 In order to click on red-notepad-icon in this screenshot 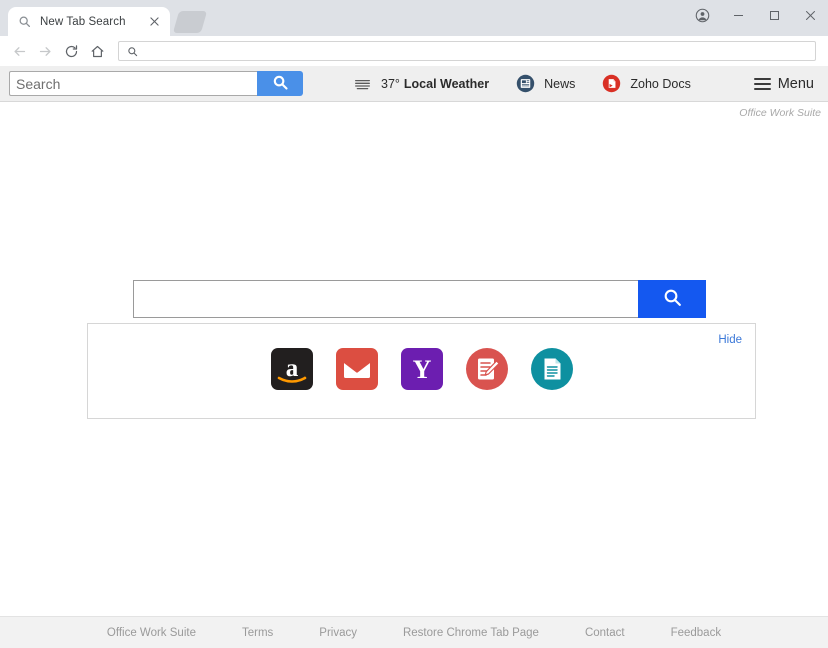, I will do `click(486, 371)`.